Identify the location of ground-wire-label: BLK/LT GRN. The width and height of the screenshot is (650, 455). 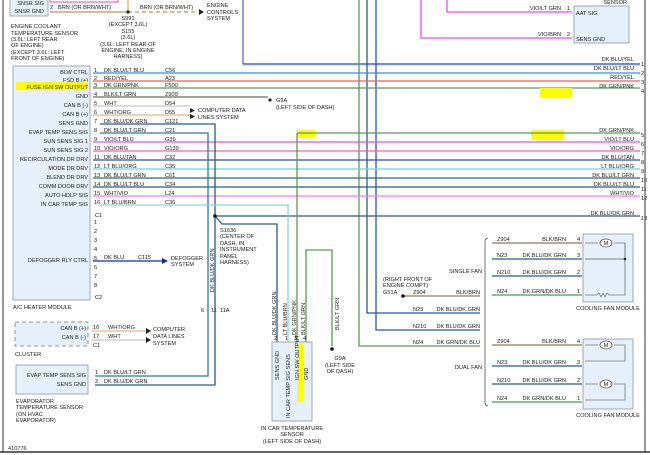
(338, 314).